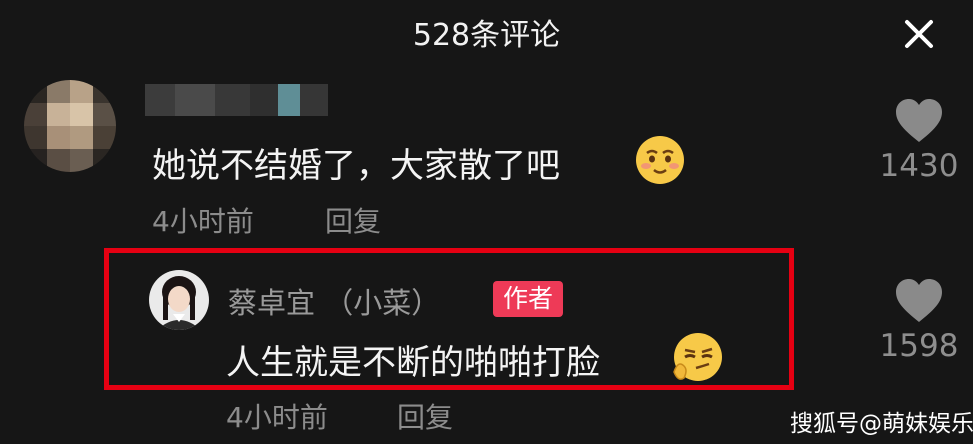 The image size is (973, 444). What do you see at coordinates (528, 299) in the screenshot?
I see `author-badge: 作者` at bounding box center [528, 299].